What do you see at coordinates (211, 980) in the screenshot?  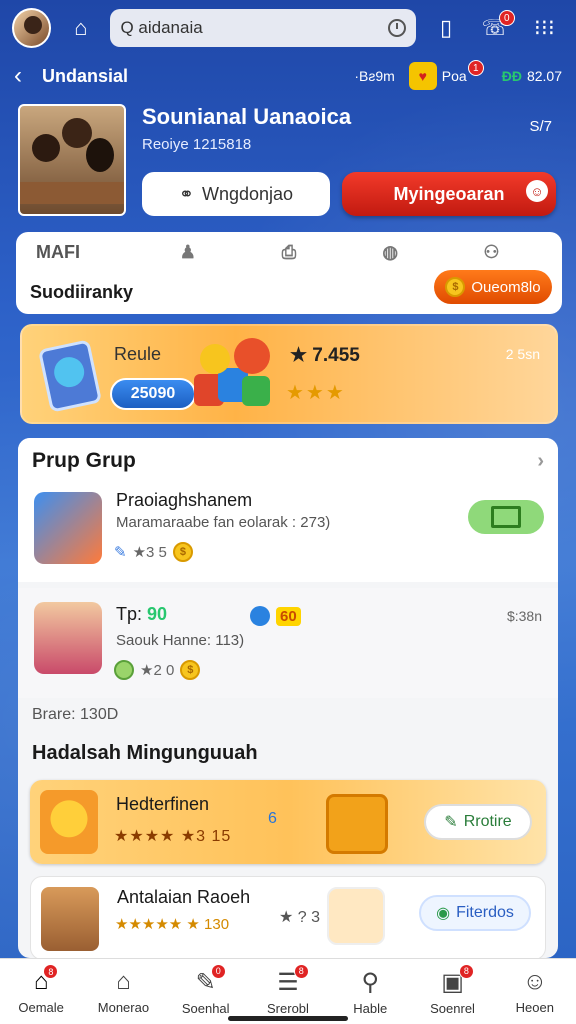 I see `edit-icon: ✎ 0` at bounding box center [211, 980].